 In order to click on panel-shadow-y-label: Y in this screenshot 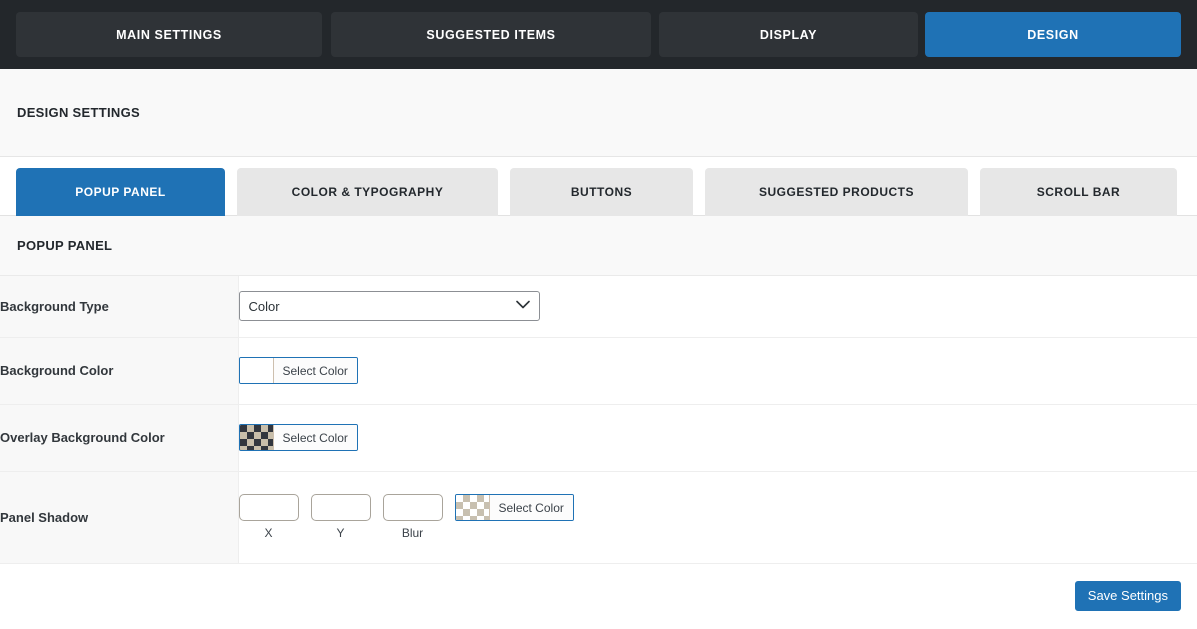, I will do `click(340, 533)`.